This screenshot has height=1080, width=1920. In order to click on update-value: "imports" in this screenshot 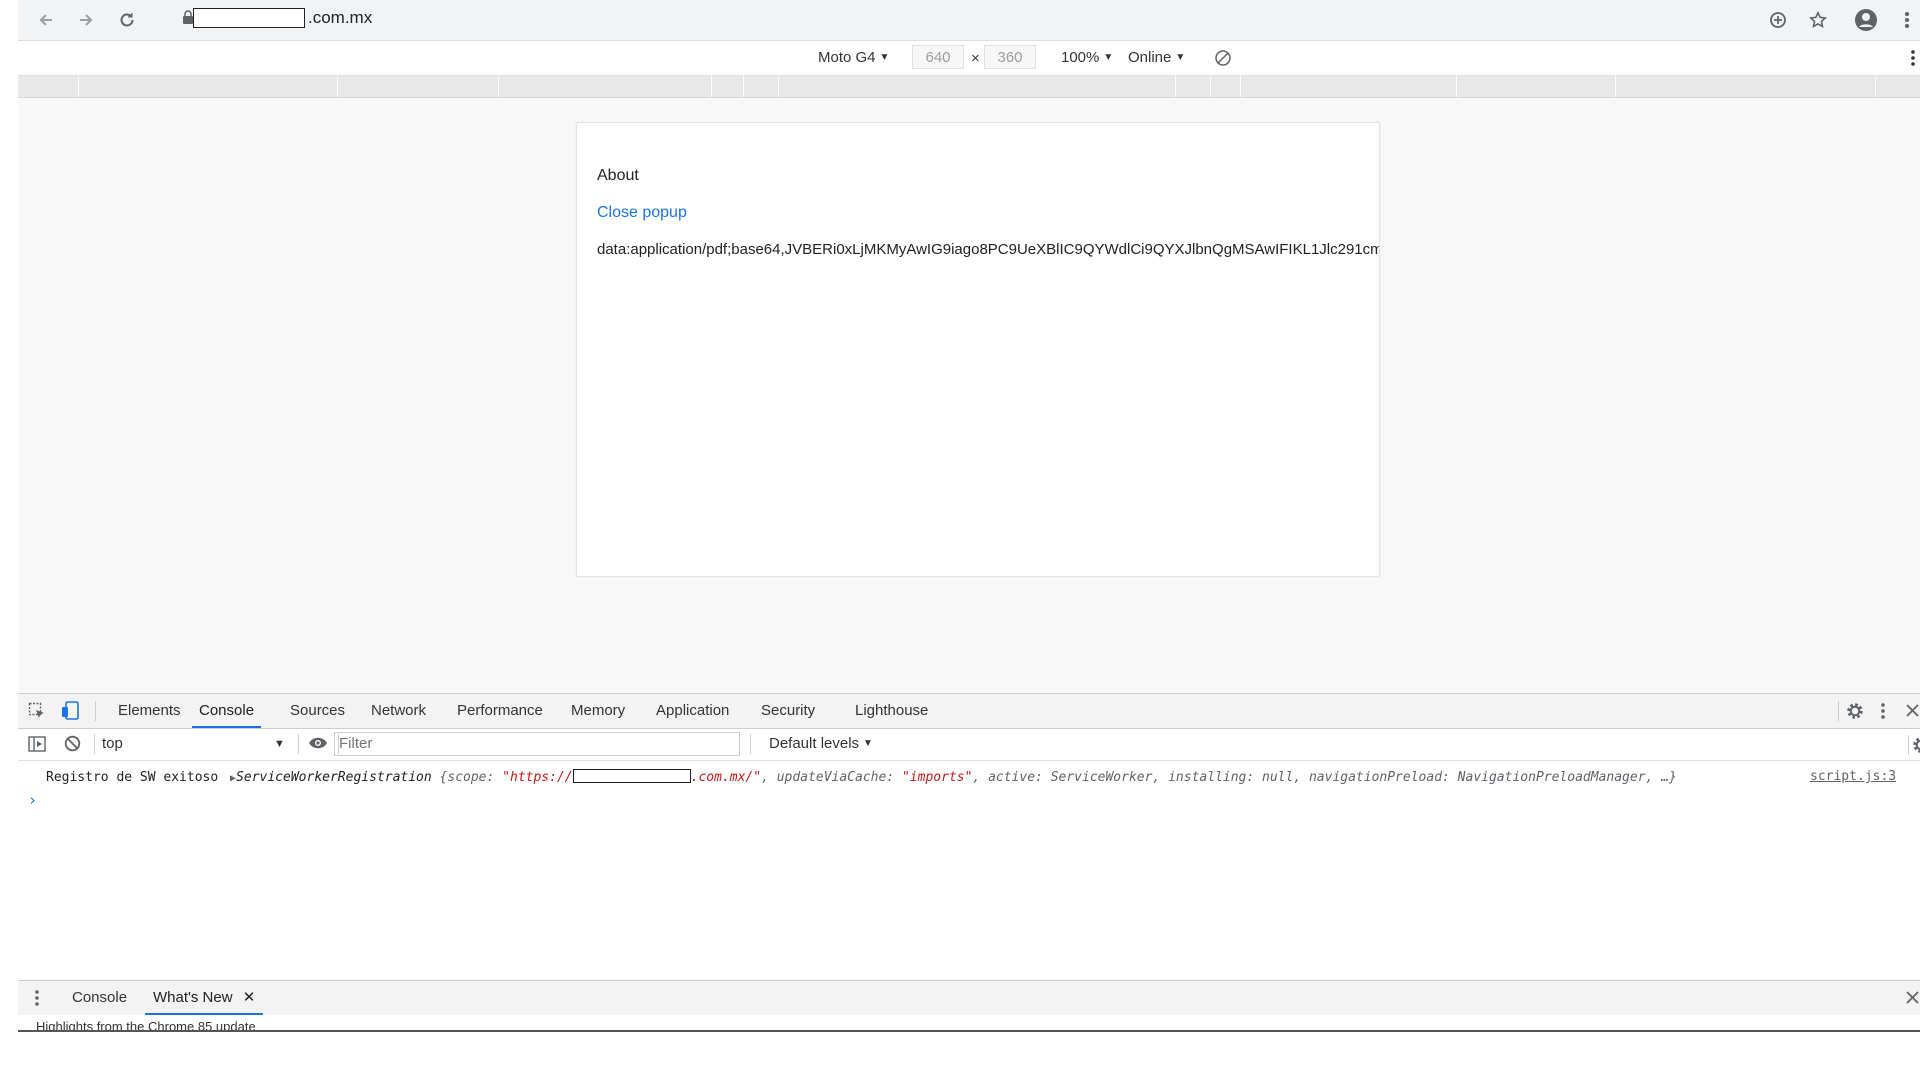, I will do `click(937, 777)`.